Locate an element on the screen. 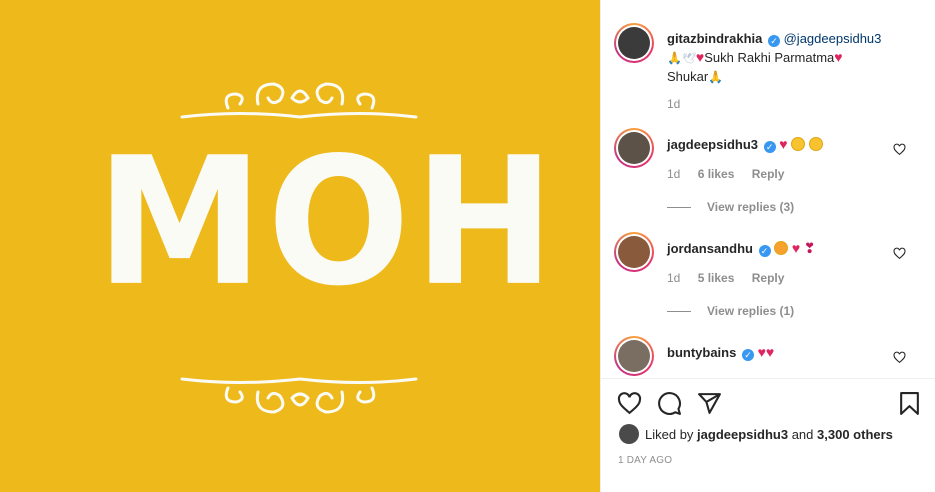  bottom-flourish-ornament is located at coordinates (299, 395).